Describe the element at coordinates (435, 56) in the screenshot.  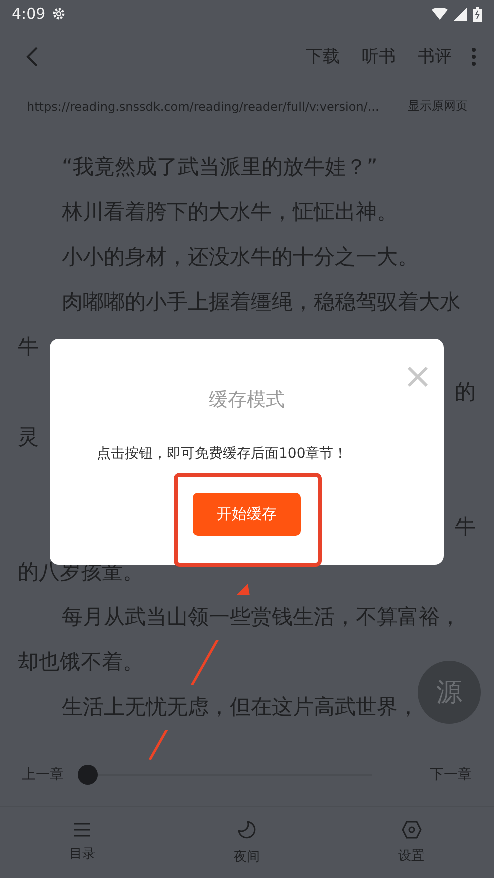
I see `toolbar-action: 书评` at that location.